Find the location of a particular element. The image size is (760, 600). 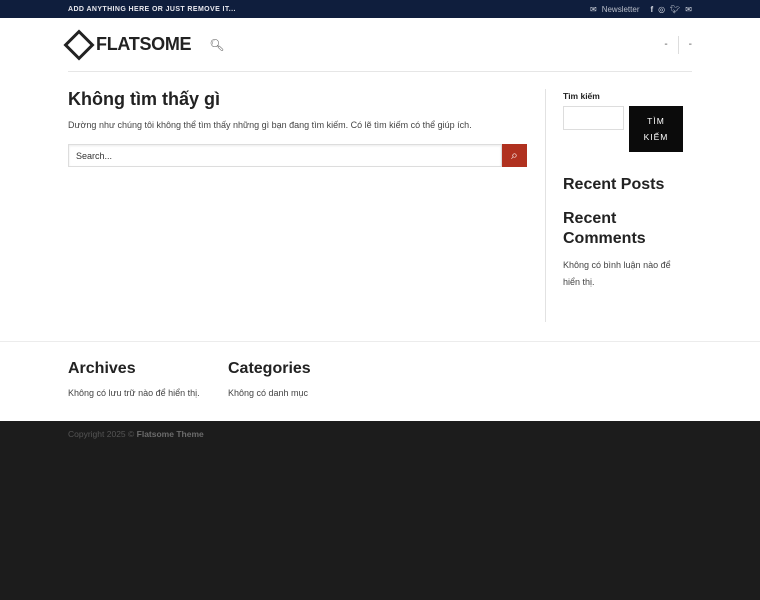

search-form: ⌕ is located at coordinates (297, 155).